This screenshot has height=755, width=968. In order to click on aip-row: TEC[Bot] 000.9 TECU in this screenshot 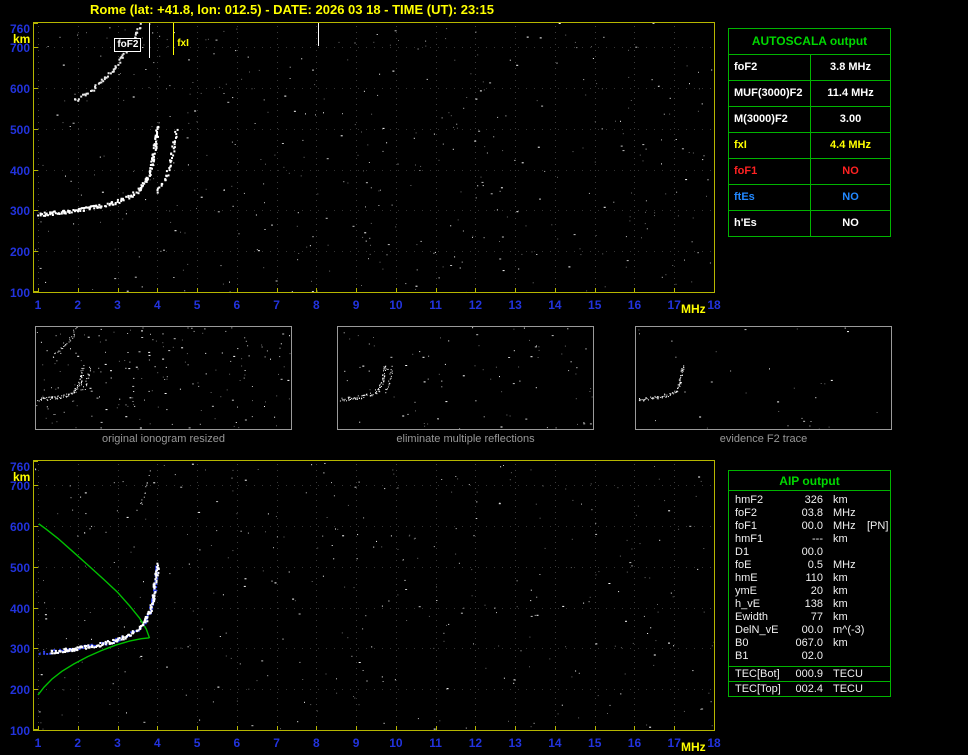, I will do `click(809, 673)`.